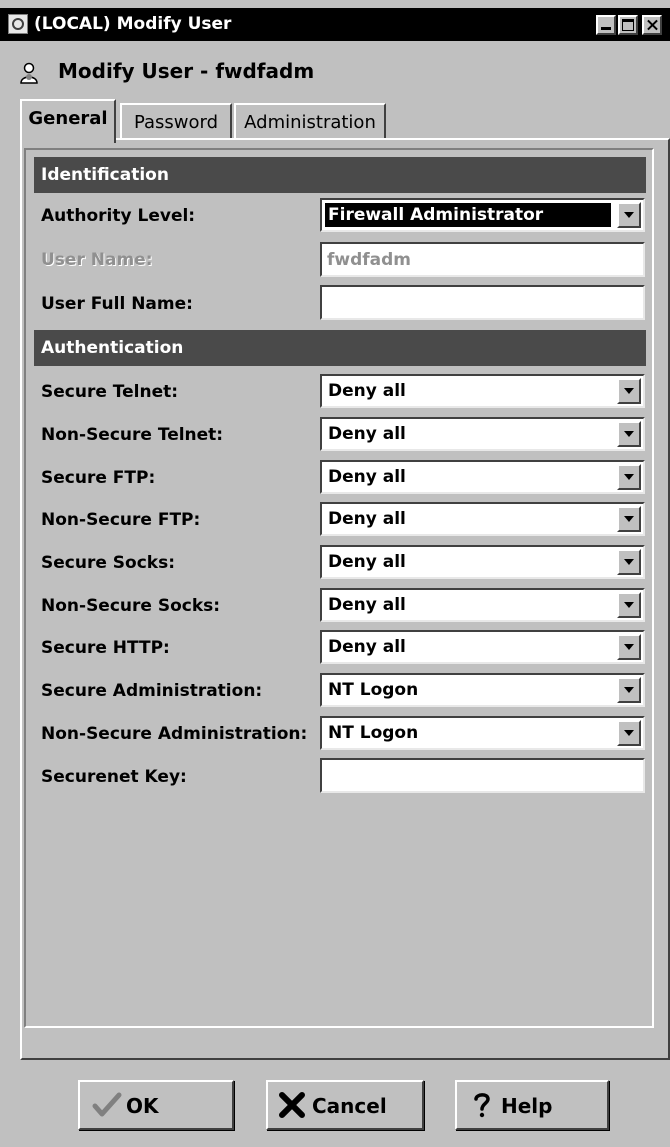 The height and width of the screenshot is (1147, 670). I want to click on ok-button: OK, so click(156, 1105).